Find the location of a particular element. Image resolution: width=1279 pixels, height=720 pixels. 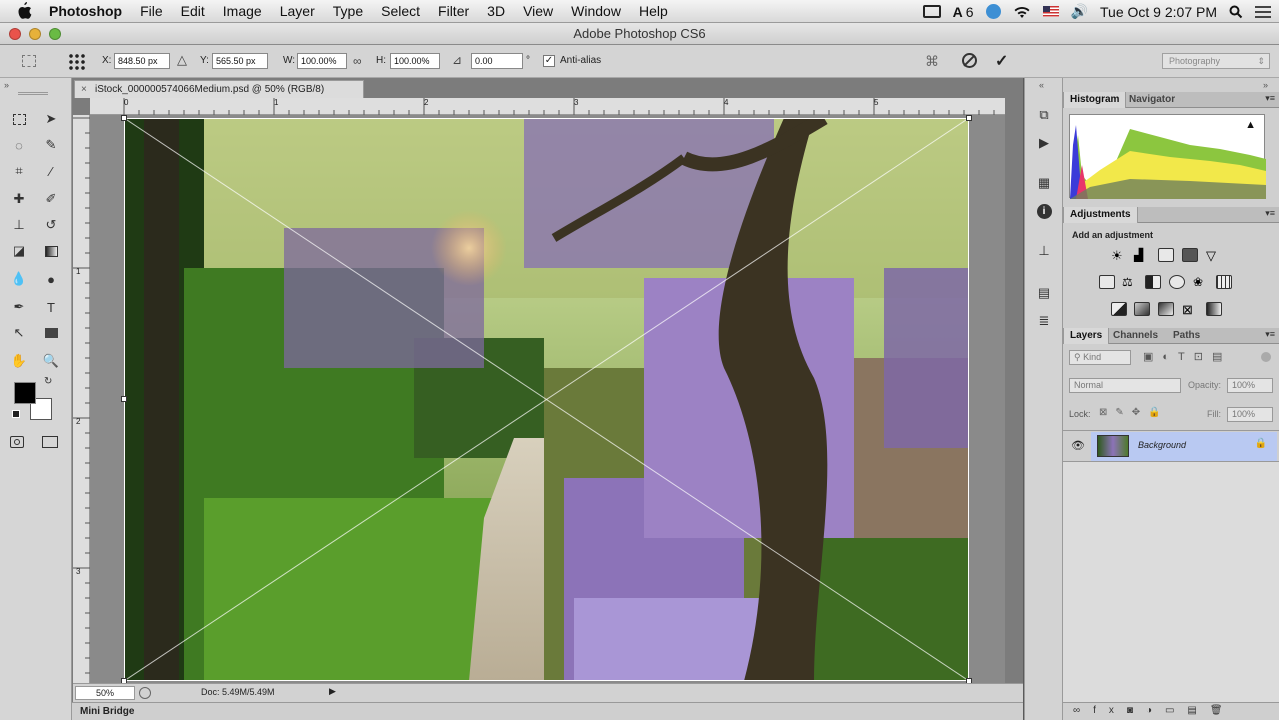

transform-handle-top-left is located at coordinates (124, 118).